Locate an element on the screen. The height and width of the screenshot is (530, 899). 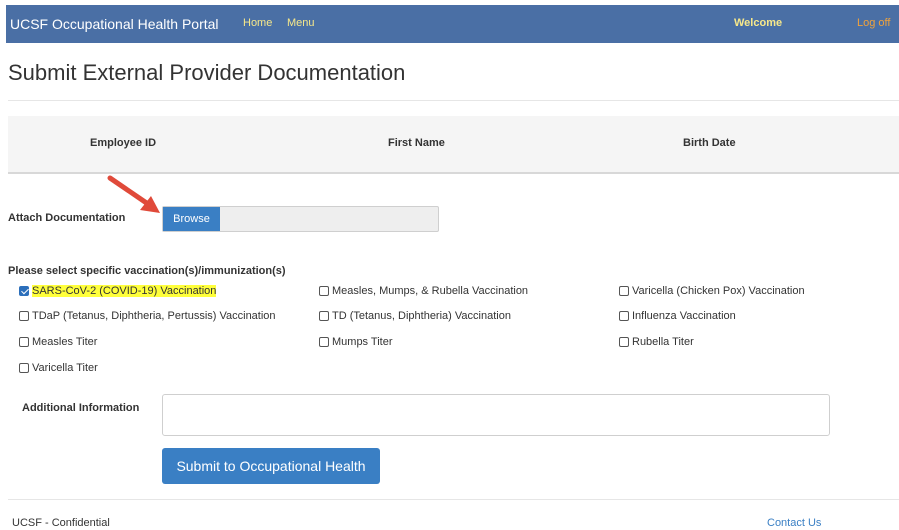
nav-home-link: Home is located at coordinates (257, 23).